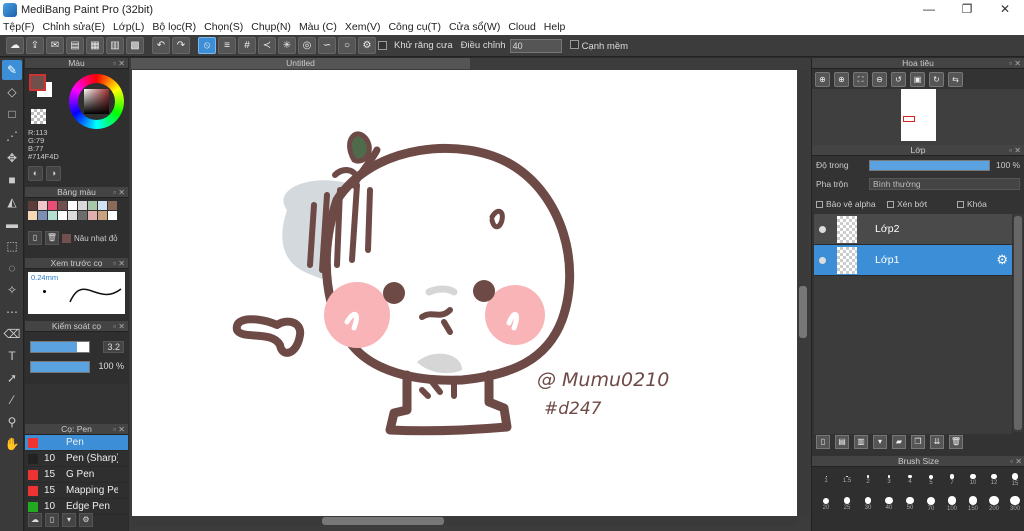 This screenshot has height=531, width=1024. Describe the element at coordinates (287, 45) in the screenshot. I see `radial-snap-icon: ✳` at that location.